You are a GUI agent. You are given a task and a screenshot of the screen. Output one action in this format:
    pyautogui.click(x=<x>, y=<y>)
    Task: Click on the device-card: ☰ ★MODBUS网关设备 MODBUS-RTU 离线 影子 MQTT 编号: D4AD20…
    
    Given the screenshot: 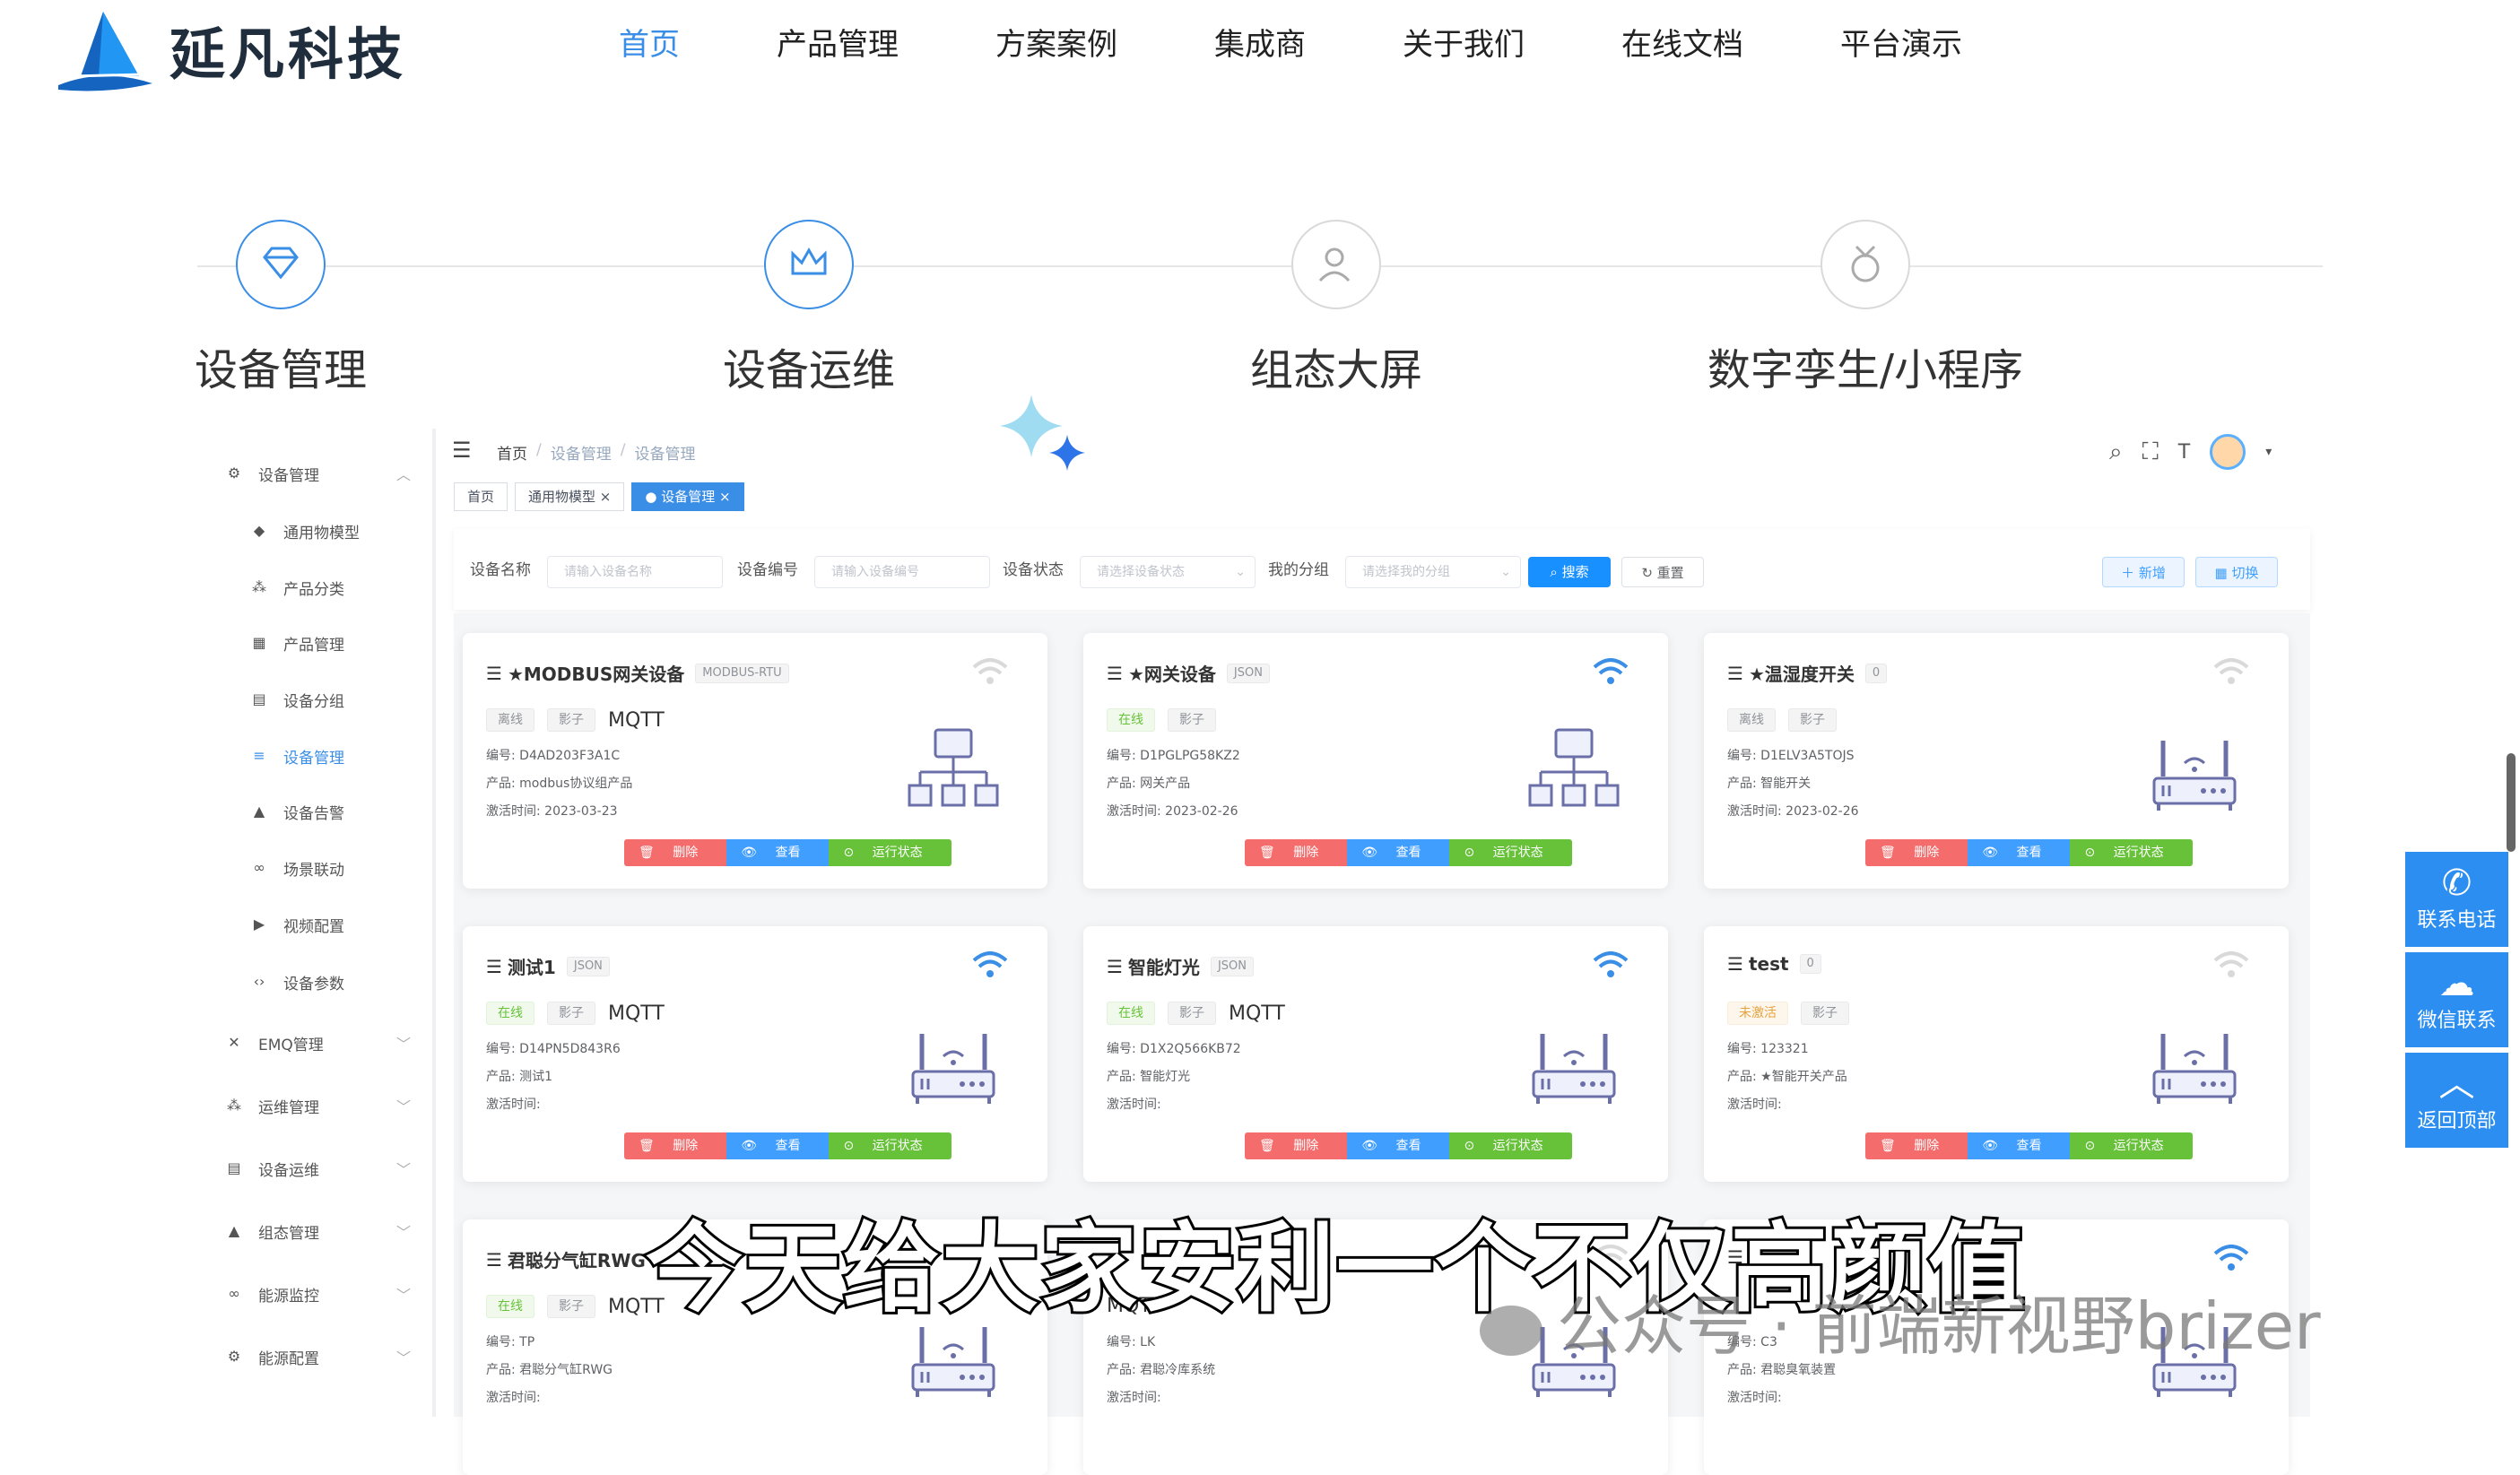 What is the action you would take?
    pyautogui.click(x=755, y=761)
    